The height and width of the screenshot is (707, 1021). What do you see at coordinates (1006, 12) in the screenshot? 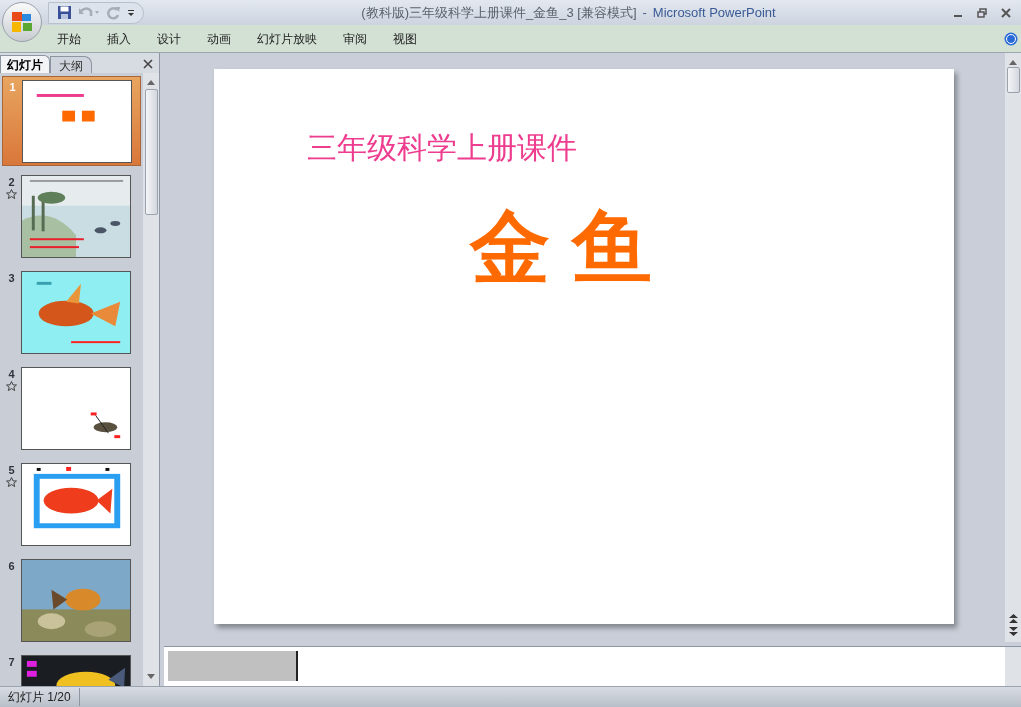
I see `close-icon` at bounding box center [1006, 12].